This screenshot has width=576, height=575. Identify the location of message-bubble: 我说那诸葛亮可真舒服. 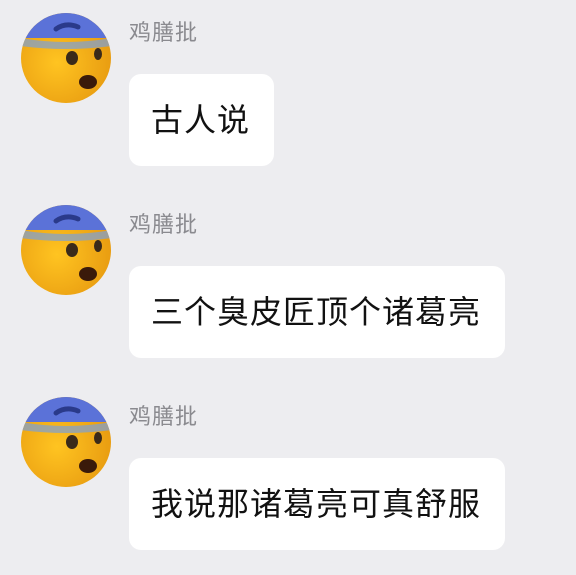
(317, 504).